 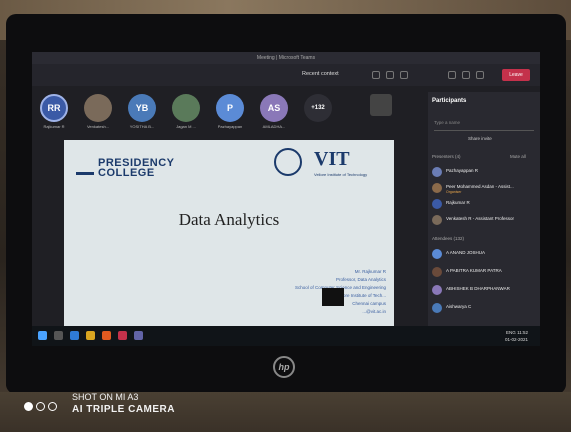 I want to click on share-invite-button: Share invite, so click(x=480, y=138).